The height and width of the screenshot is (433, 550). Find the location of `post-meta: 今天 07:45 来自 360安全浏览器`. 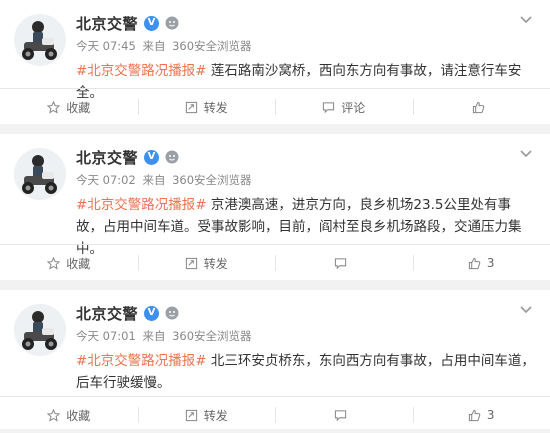

post-meta: 今天 07:45 来自 360安全浏览器 is located at coordinates (165, 46).